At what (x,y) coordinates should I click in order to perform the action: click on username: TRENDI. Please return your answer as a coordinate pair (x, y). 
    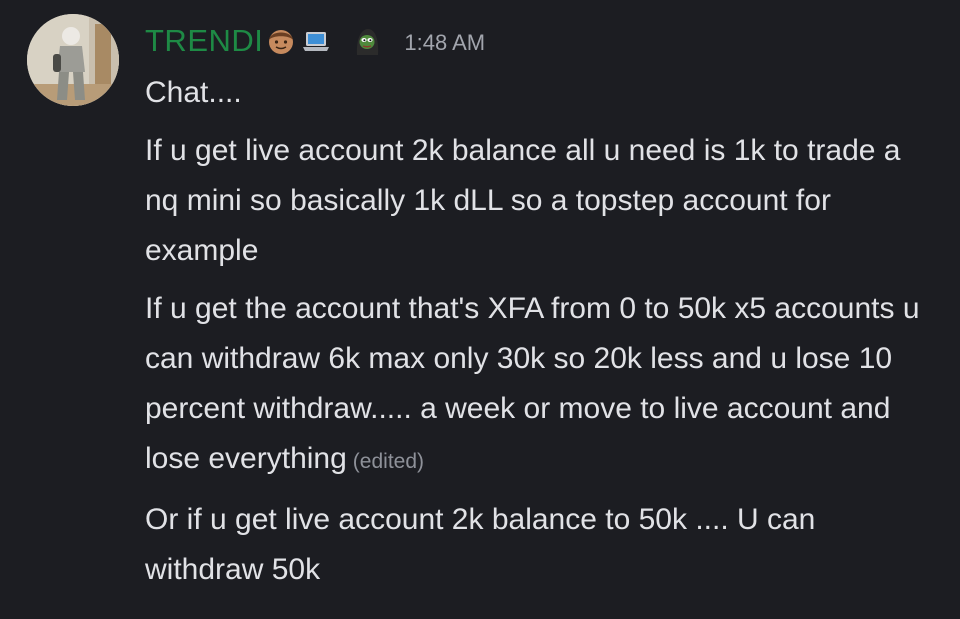
    Looking at the image, I should click on (204, 41).